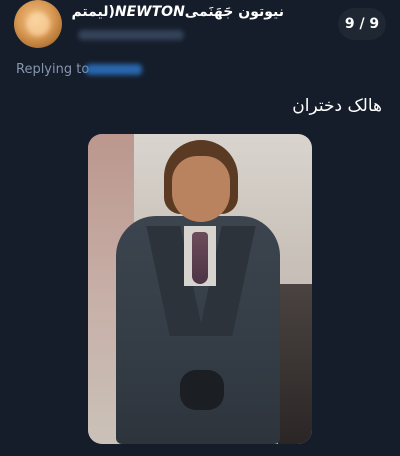 The image size is (400, 456). I want to click on tweet-text: هالک دختران, so click(337, 106).